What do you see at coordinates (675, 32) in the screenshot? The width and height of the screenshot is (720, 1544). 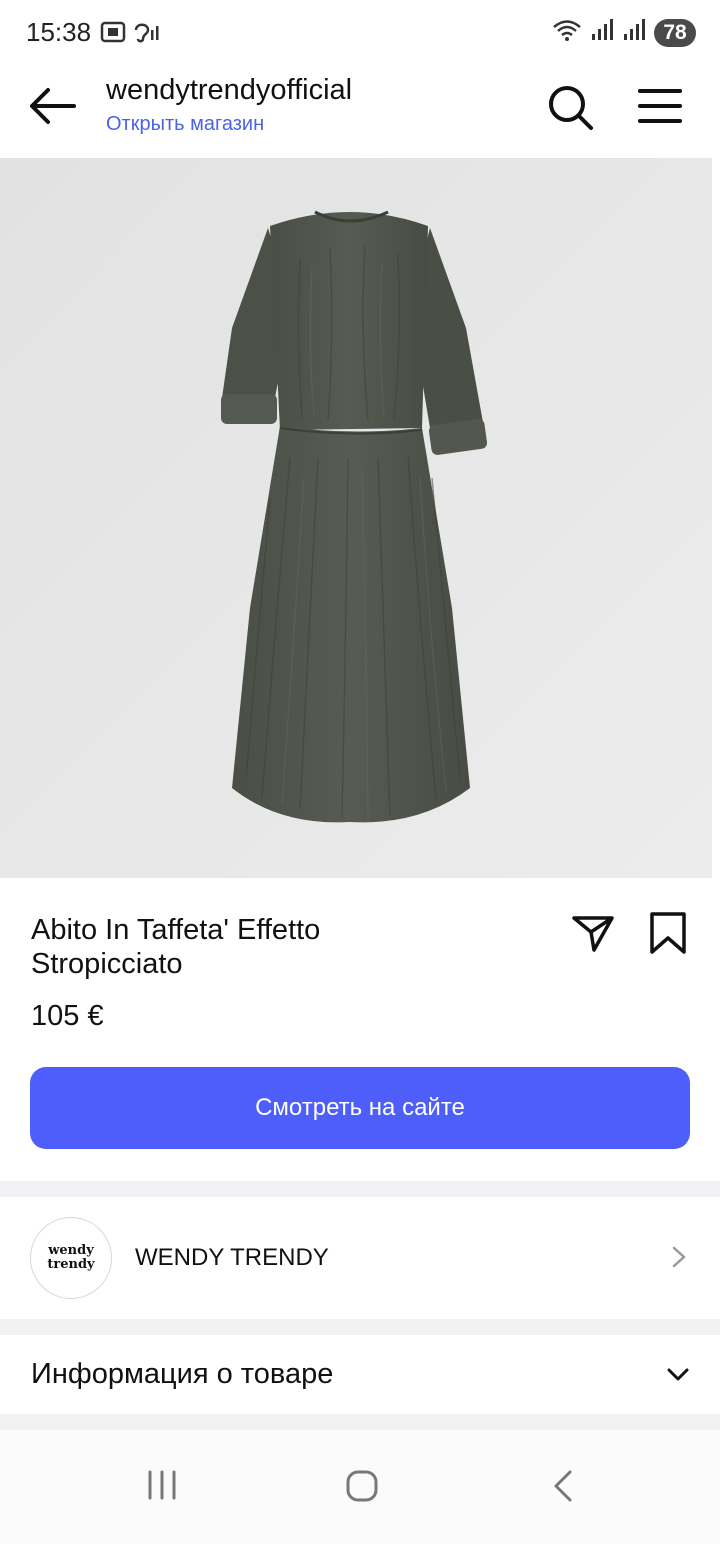 I see `battery-indicator: 78` at bounding box center [675, 32].